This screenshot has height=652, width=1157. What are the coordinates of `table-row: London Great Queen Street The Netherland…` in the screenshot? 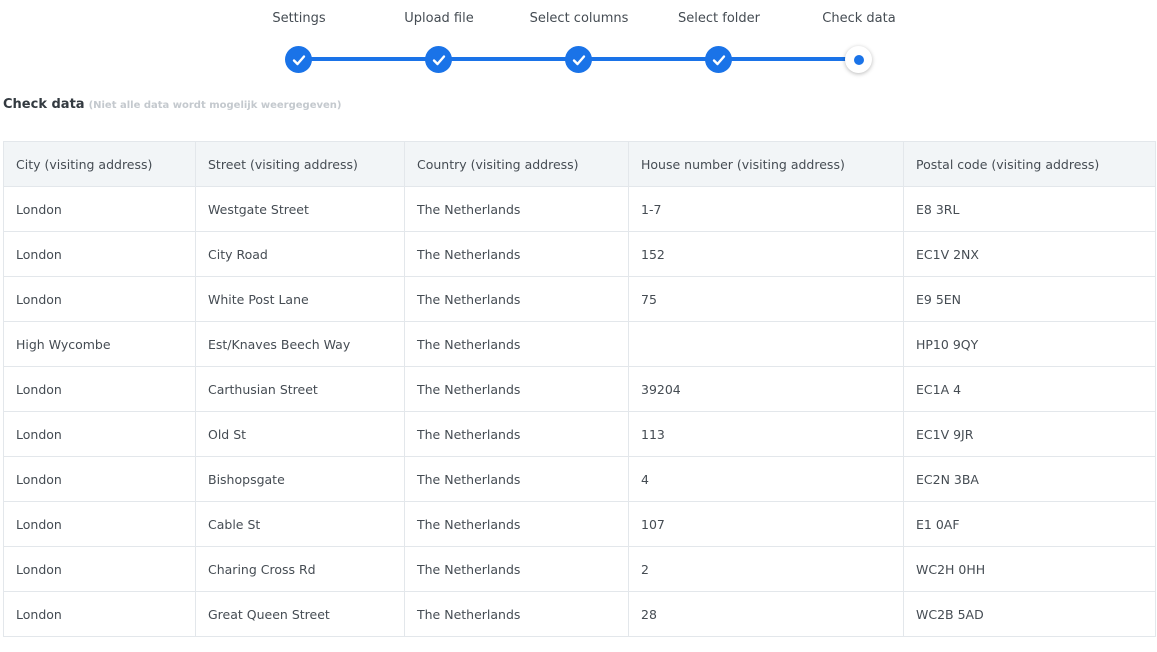 It's located at (579, 614).